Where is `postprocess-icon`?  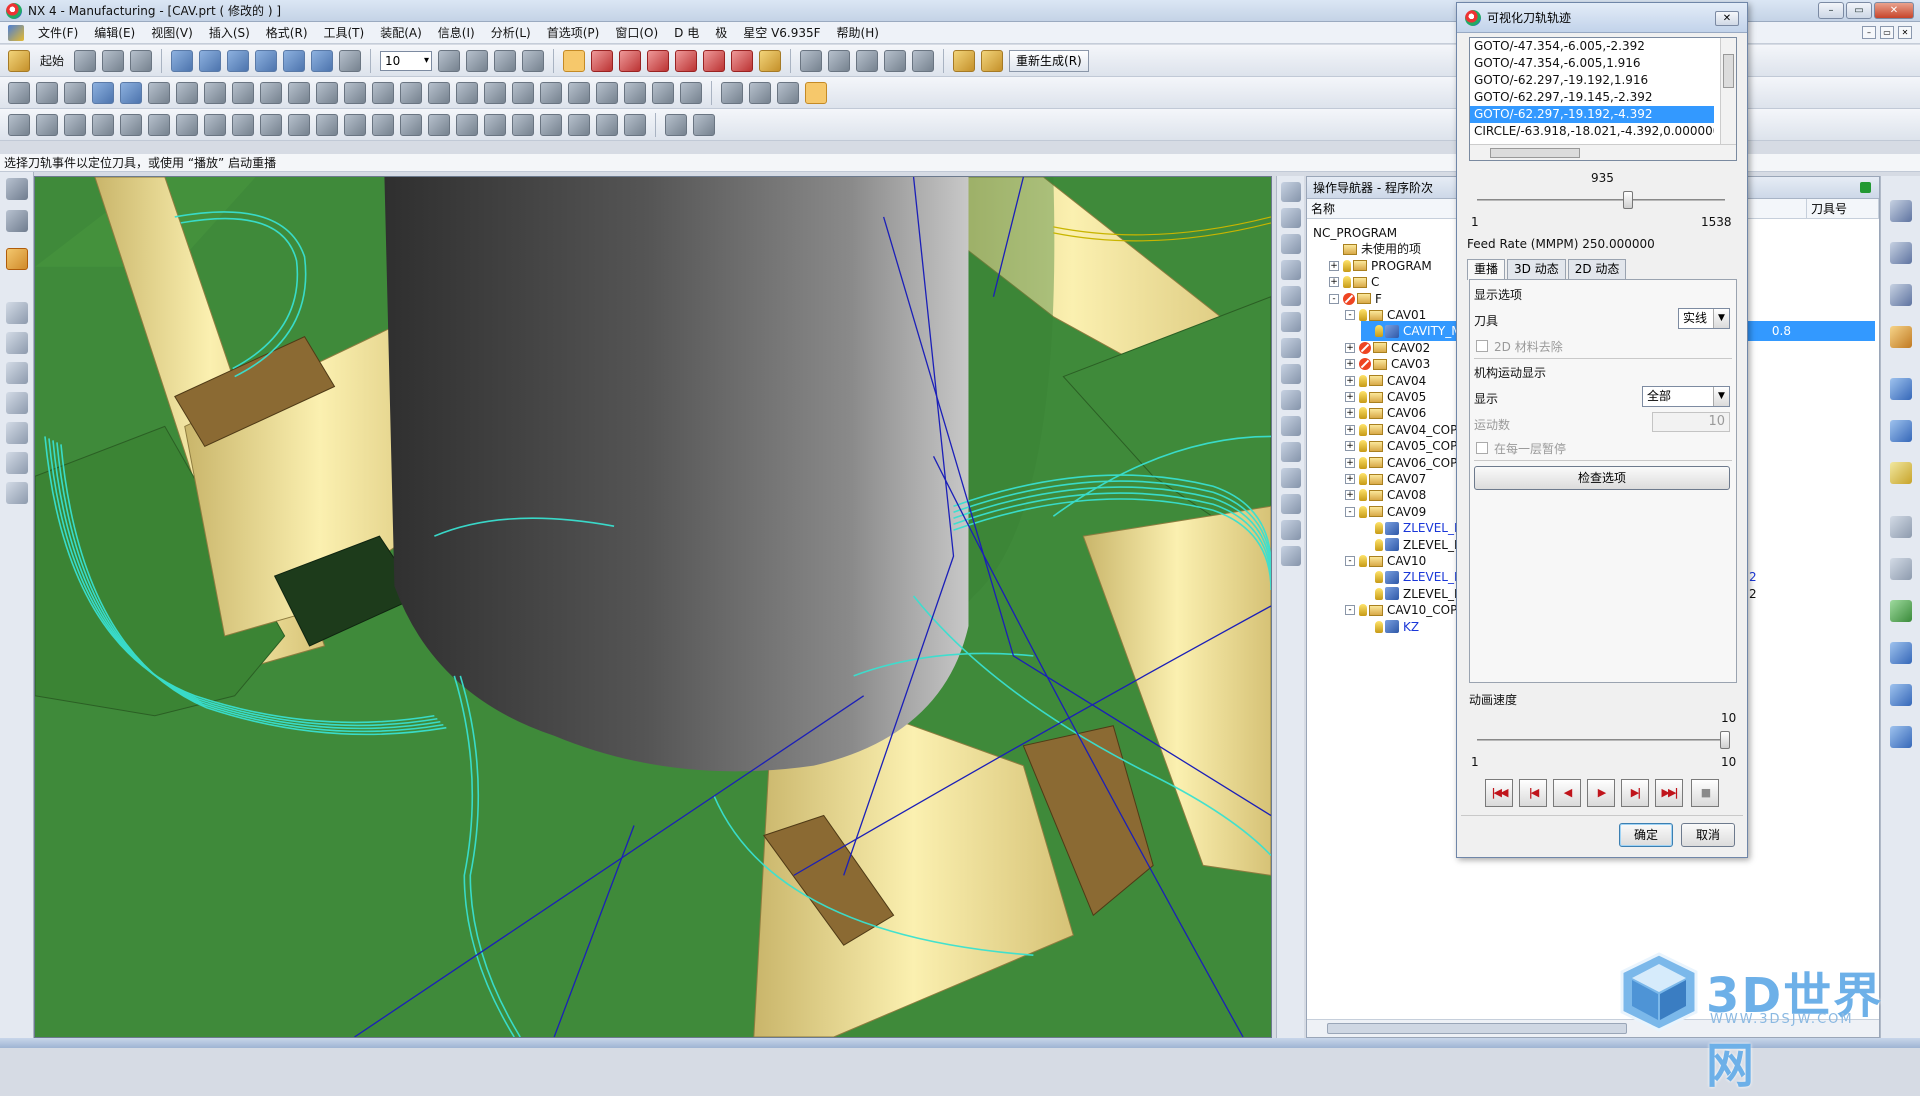
postprocess-icon is located at coordinates (383, 124).